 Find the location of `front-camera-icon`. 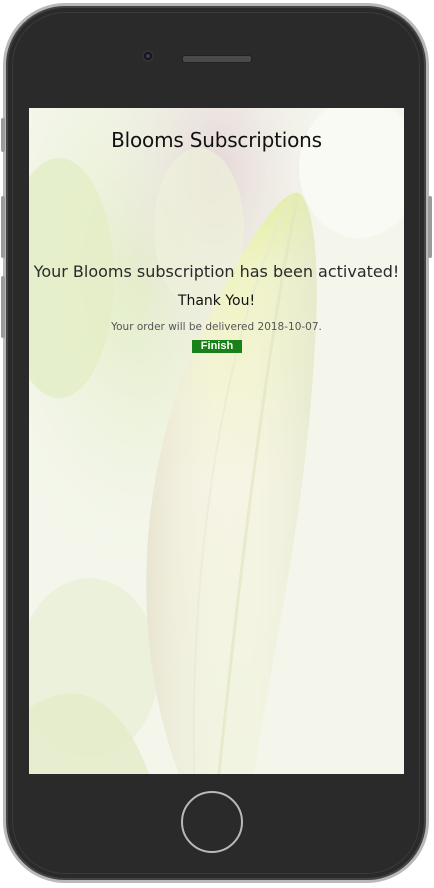

front-camera-icon is located at coordinates (148, 56).